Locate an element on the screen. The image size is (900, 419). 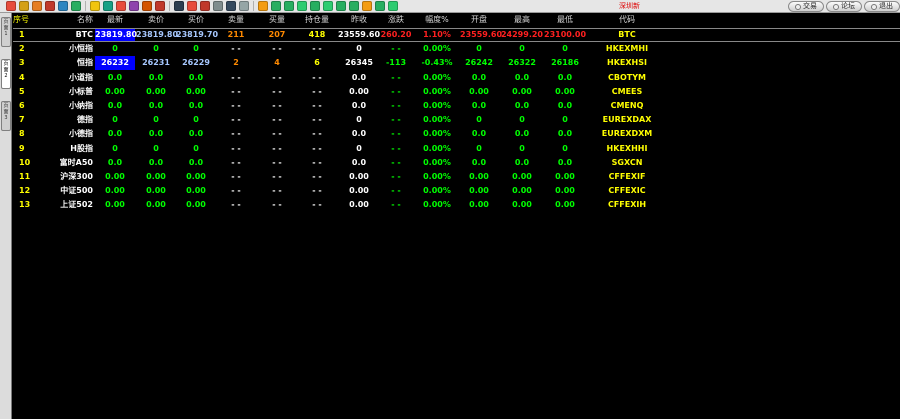
cell-bid: 0 is located at coordinates (196, 49).